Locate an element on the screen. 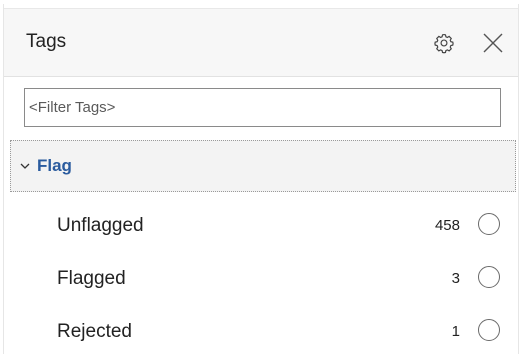 The height and width of the screenshot is (360, 522). tag-row-unflagged: Unflagged 458 is located at coordinates (261, 226).